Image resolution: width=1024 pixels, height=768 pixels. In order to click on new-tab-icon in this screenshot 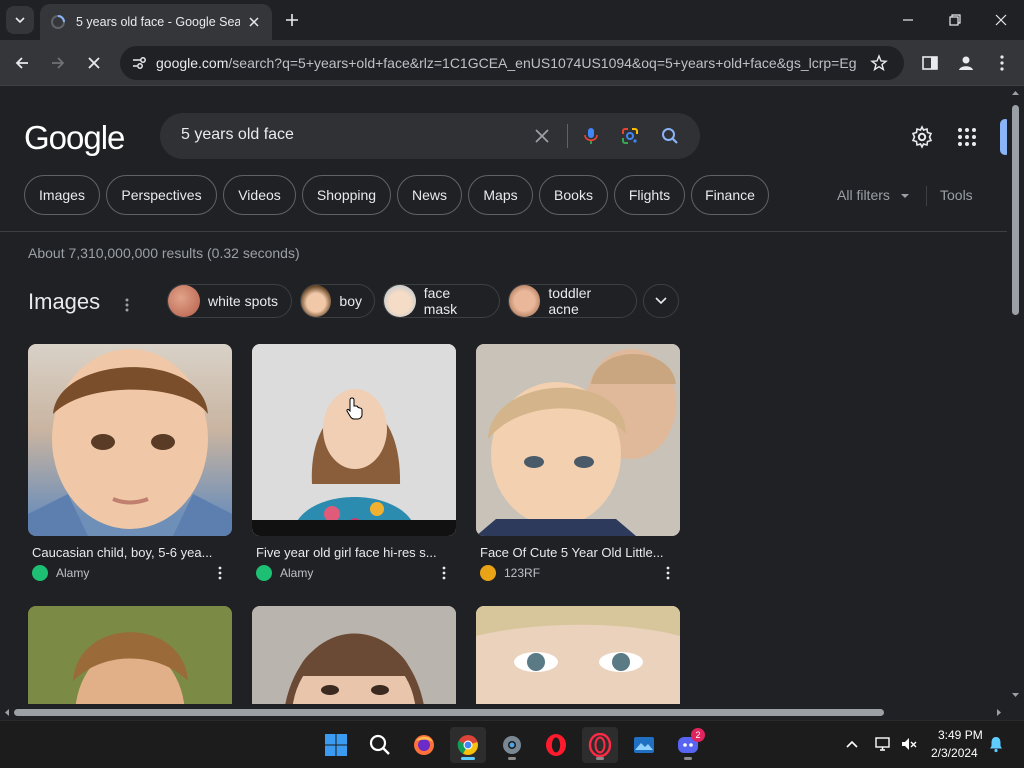, I will do `click(292, 20)`.